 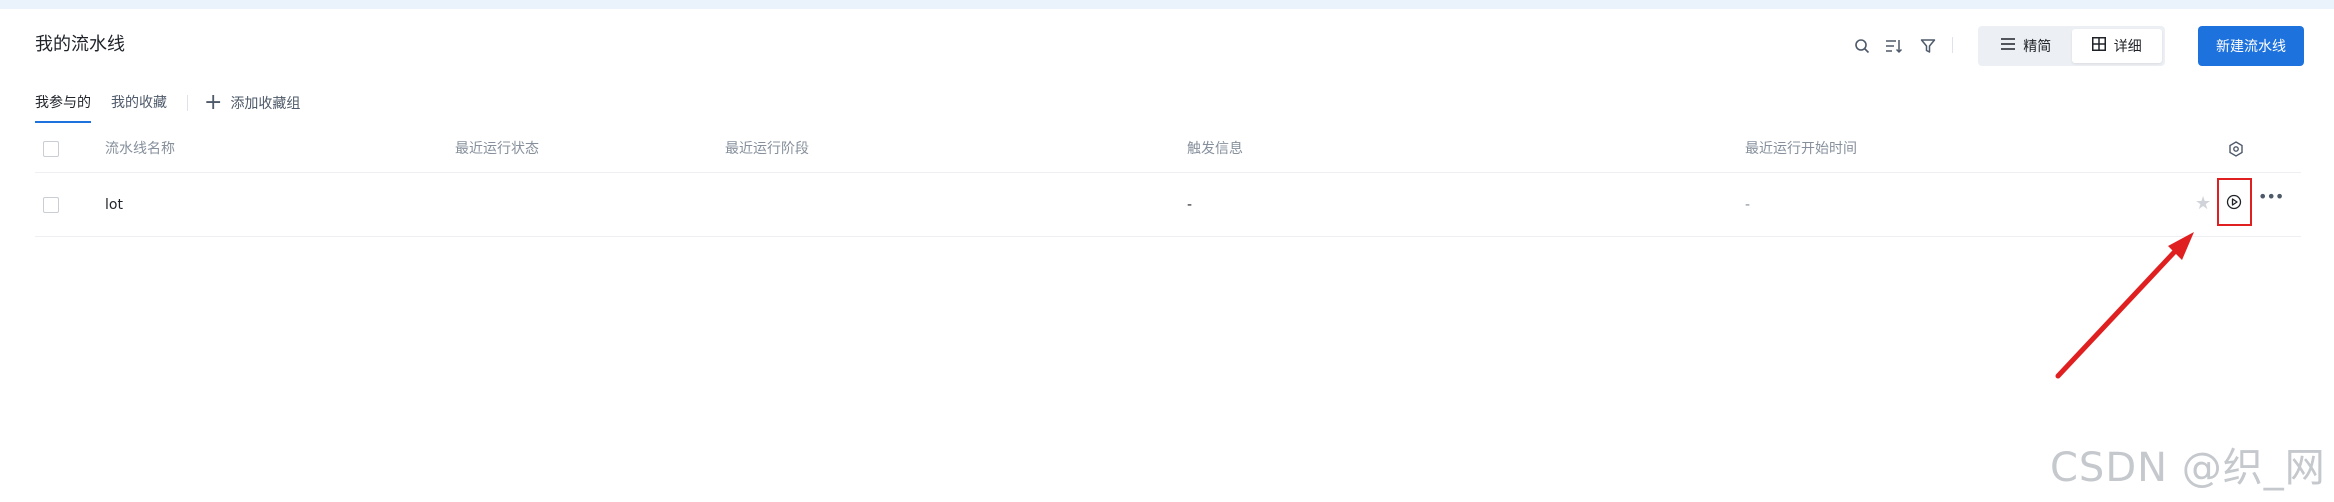 I want to click on search-icon, so click(x=1862, y=46).